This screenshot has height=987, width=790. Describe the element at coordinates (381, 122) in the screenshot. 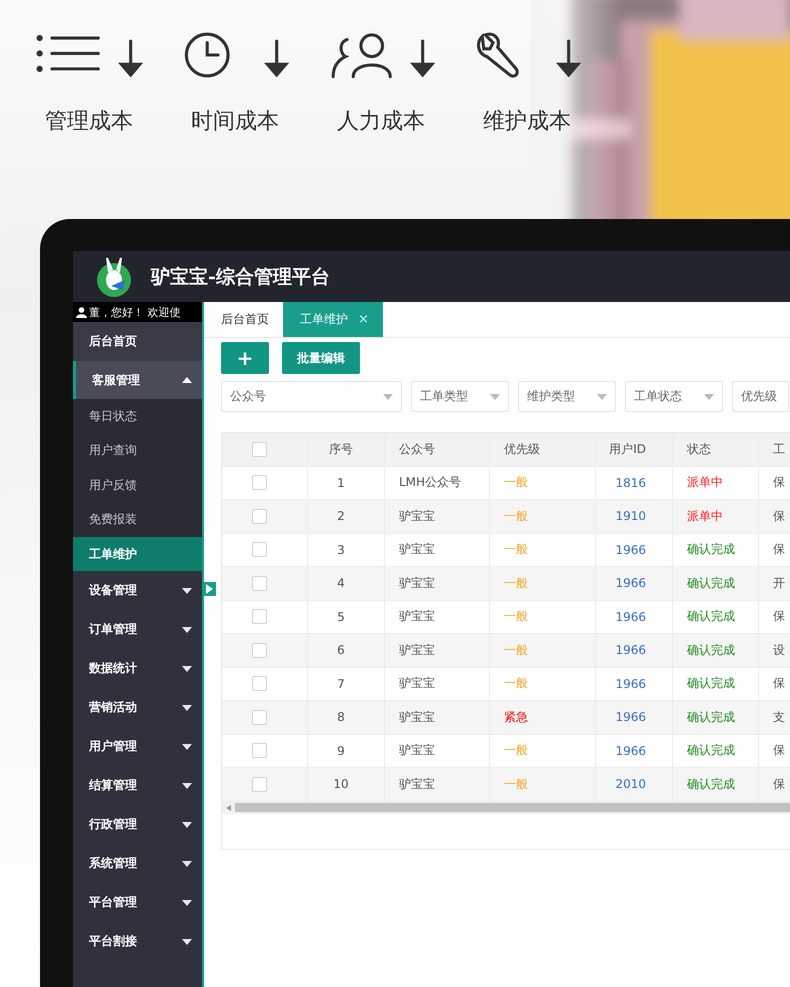

I see `feature-label: 人力成本` at that location.